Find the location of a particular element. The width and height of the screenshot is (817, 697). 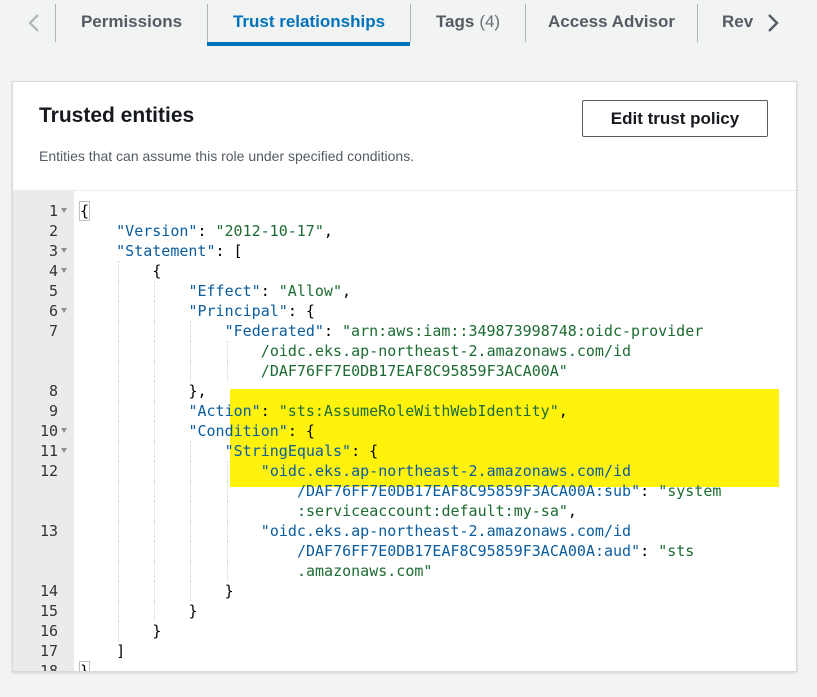

code-text: /DAF76FF7E0DB17EAF8C95859F3ACA00A" is located at coordinates (414, 371).